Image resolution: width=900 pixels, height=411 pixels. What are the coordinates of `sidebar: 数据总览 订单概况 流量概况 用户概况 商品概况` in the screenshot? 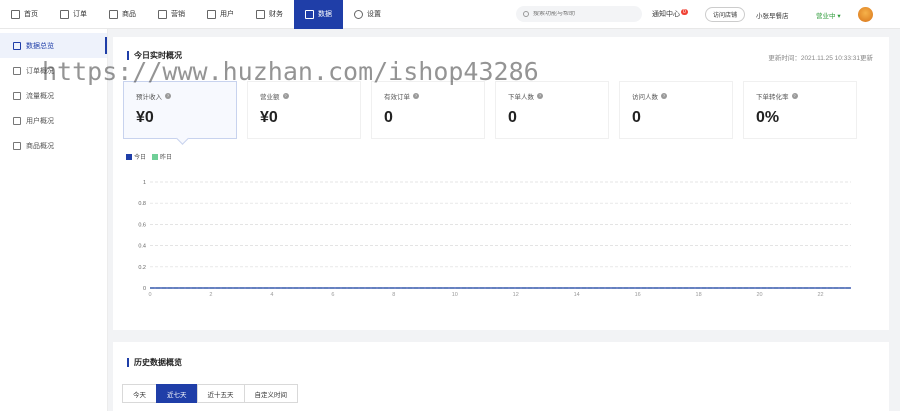 It's located at (54, 220).